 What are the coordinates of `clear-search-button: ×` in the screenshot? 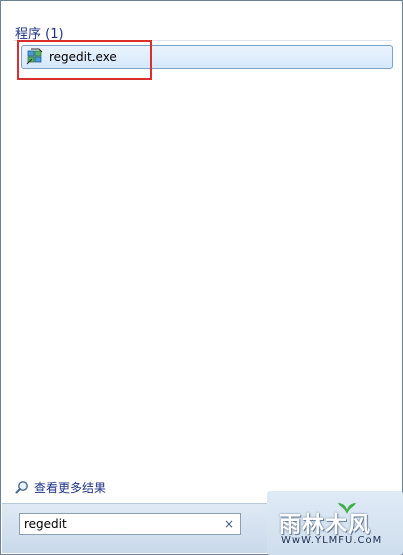 It's located at (229, 524).